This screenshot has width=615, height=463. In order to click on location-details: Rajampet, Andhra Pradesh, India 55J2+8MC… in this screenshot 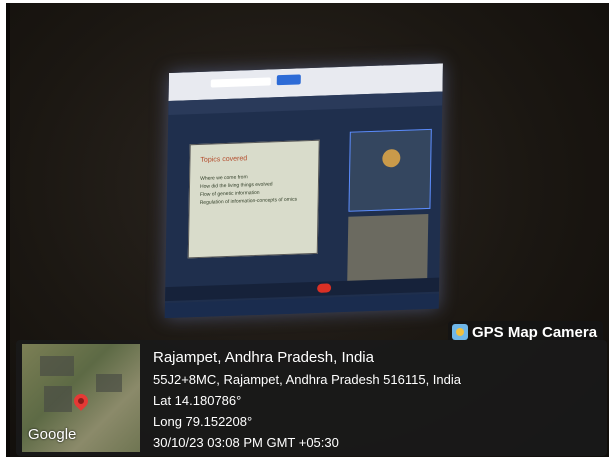, I will do `click(307, 400)`.